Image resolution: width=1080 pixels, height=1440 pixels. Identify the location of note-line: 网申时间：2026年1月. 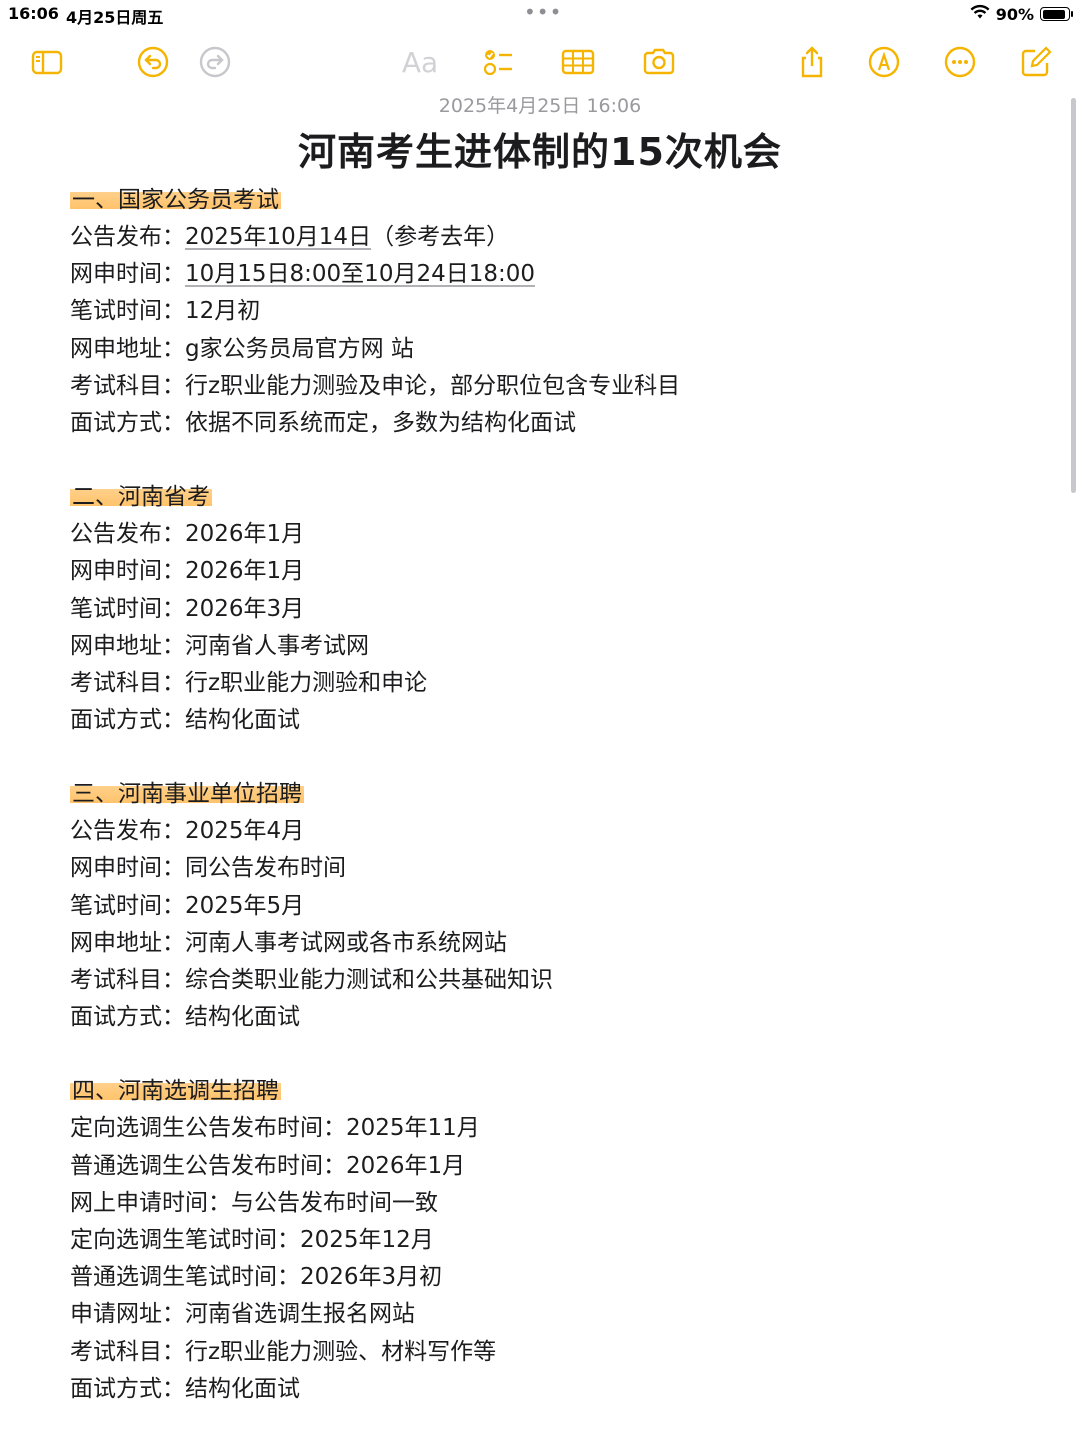
(550, 571).